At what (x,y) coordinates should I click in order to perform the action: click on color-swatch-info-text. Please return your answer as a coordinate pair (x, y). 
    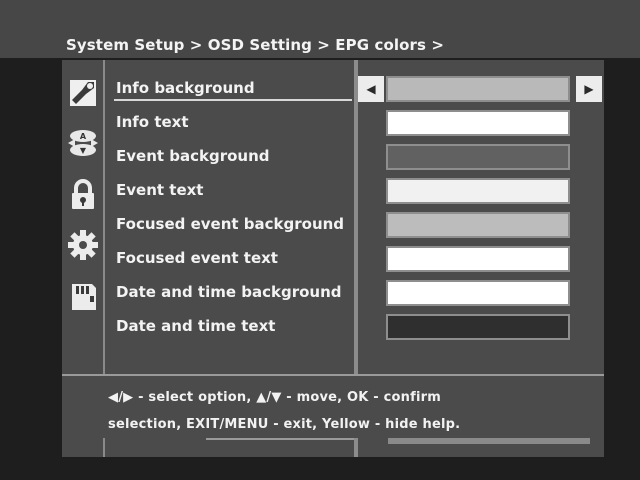
    Looking at the image, I should click on (478, 123).